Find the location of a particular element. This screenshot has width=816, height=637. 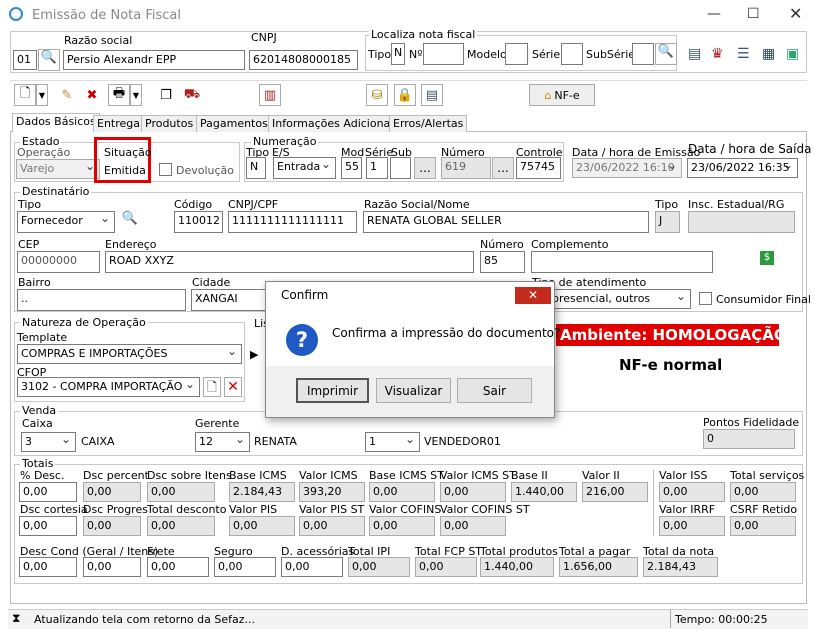

list-arrow-icon: ▶ is located at coordinates (254, 354).